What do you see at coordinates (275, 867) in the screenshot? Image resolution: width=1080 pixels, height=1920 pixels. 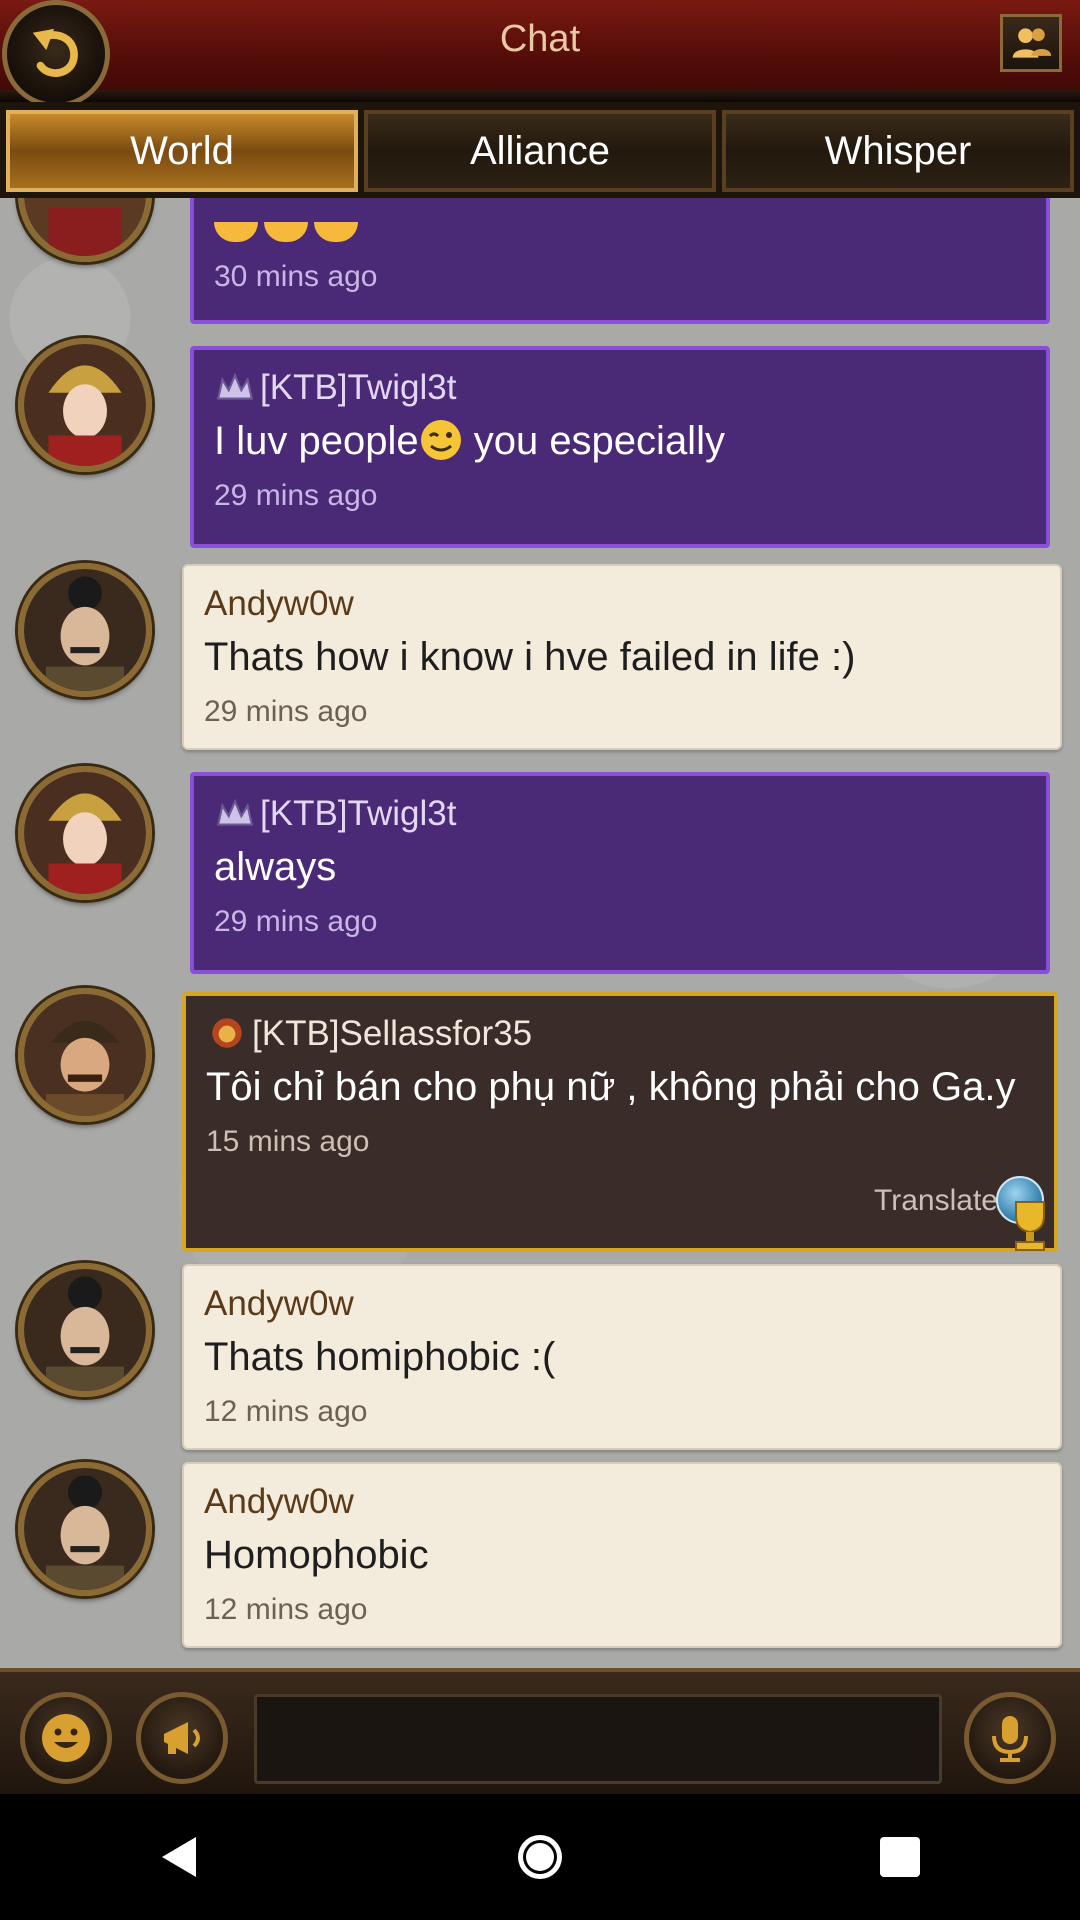 I see `message-text: always` at bounding box center [275, 867].